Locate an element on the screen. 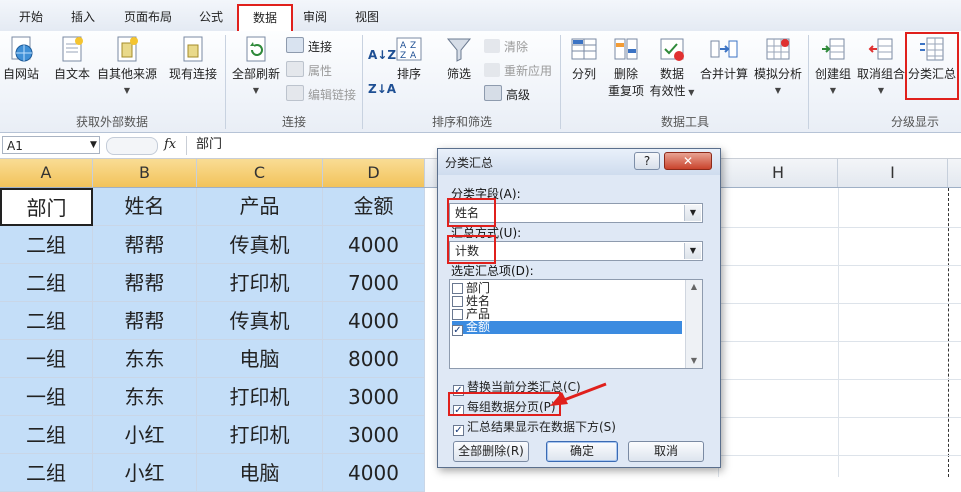 This screenshot has height=492, width=961. tab-insert: 插入 is located at coordinates (83, 17).